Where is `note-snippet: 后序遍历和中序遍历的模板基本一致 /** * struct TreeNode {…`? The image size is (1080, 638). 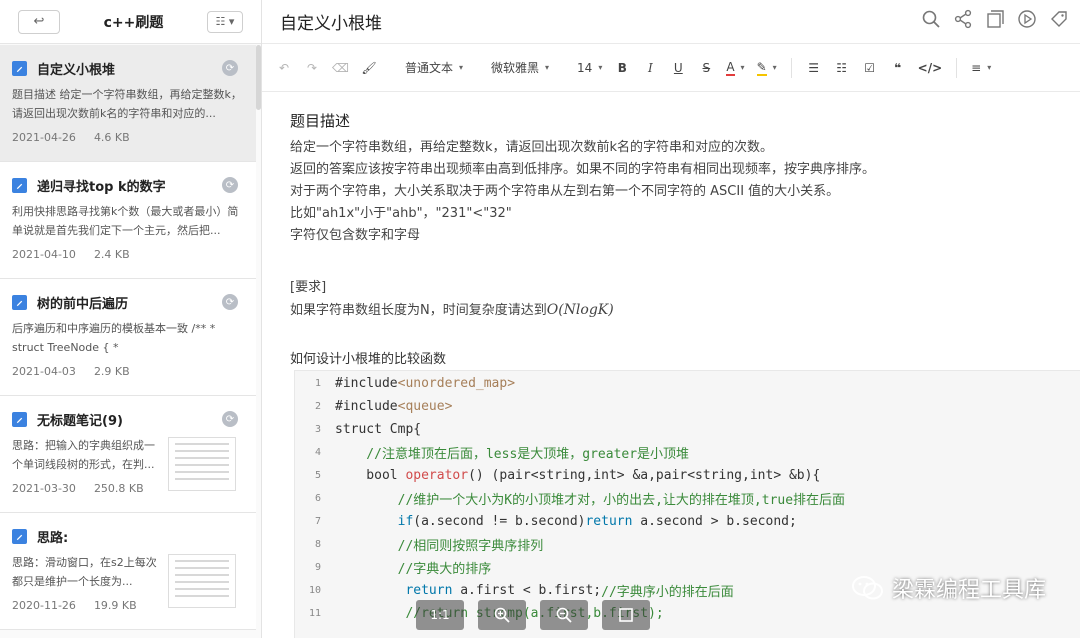
note-snippet: 后序遍历和中序遍历的模板基本一致 /** * struct TreeNode {… is located at coordinates (114, 338).